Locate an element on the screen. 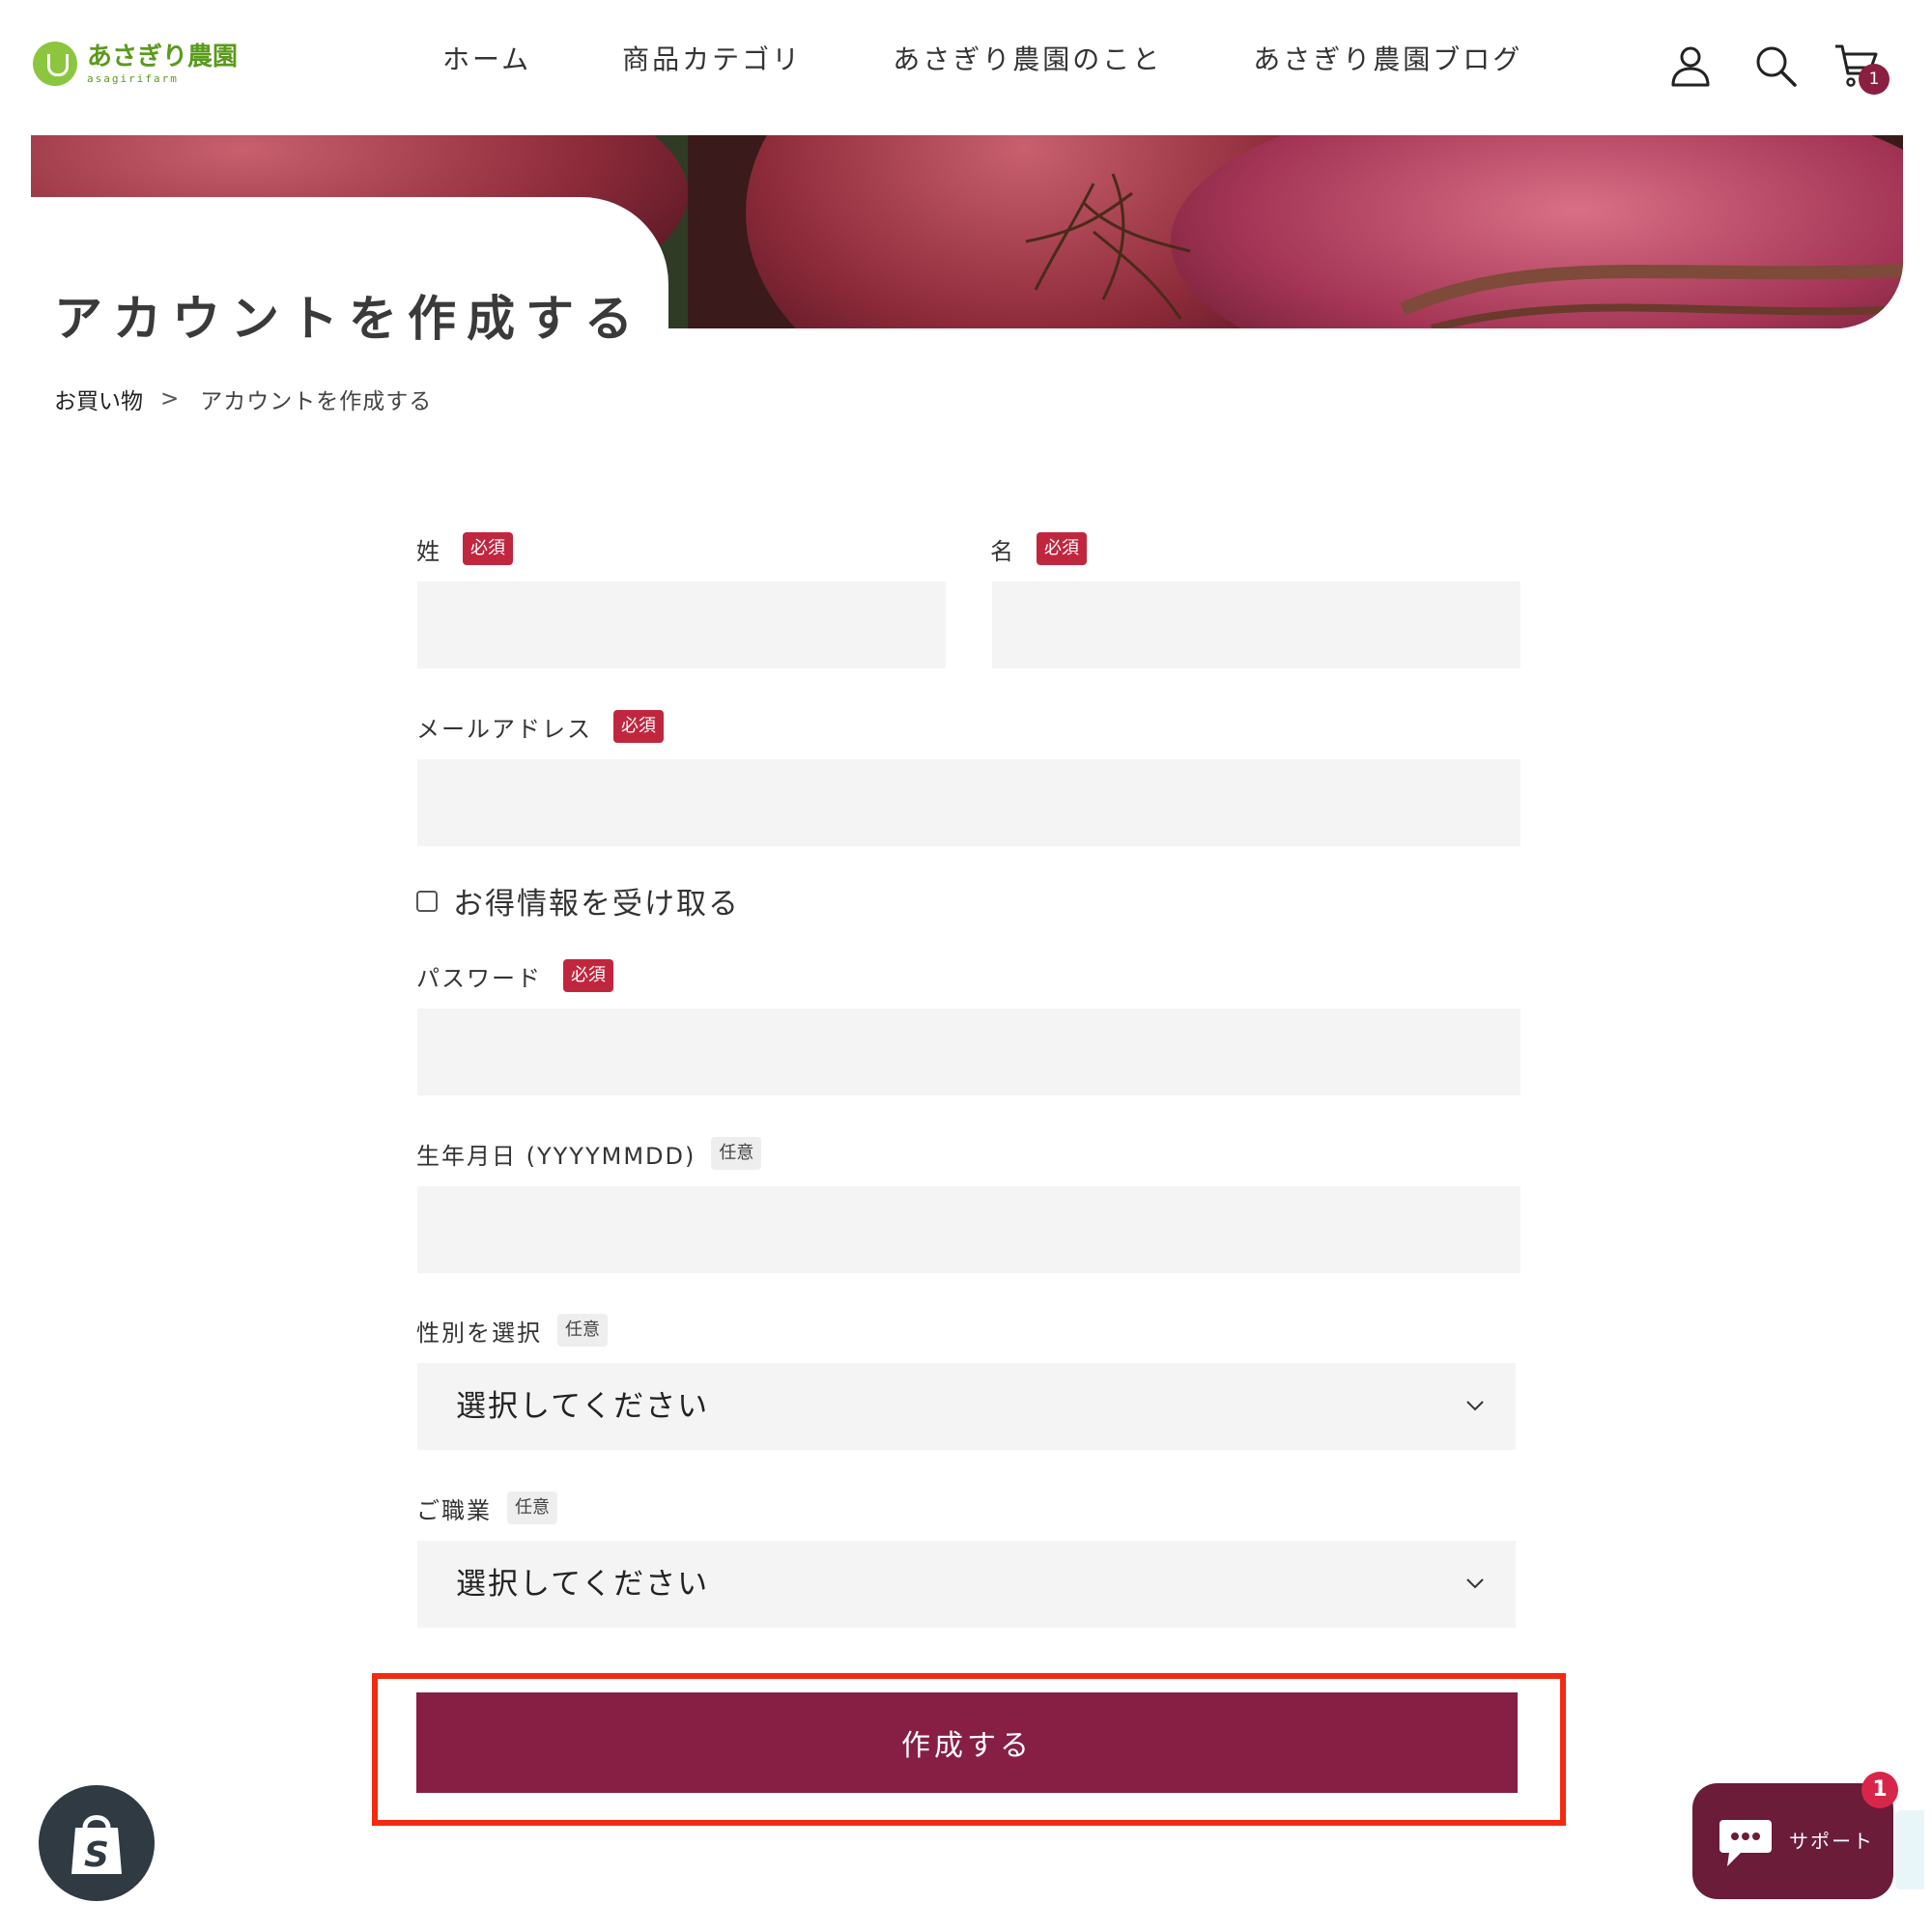  last-name-label: 姓 必須 is located at coordinates (464, 548).